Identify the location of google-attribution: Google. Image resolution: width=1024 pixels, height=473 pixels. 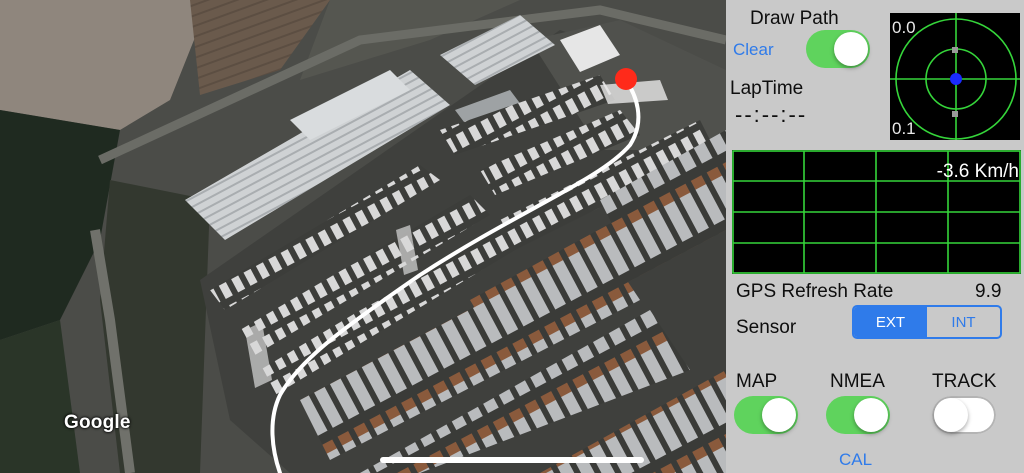
(97, 422).